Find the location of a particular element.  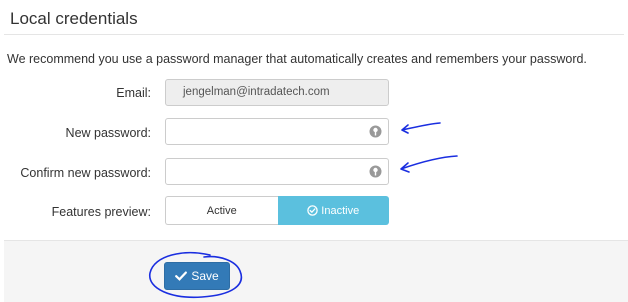

confirm-password-input is located at coordinates (277, 171).